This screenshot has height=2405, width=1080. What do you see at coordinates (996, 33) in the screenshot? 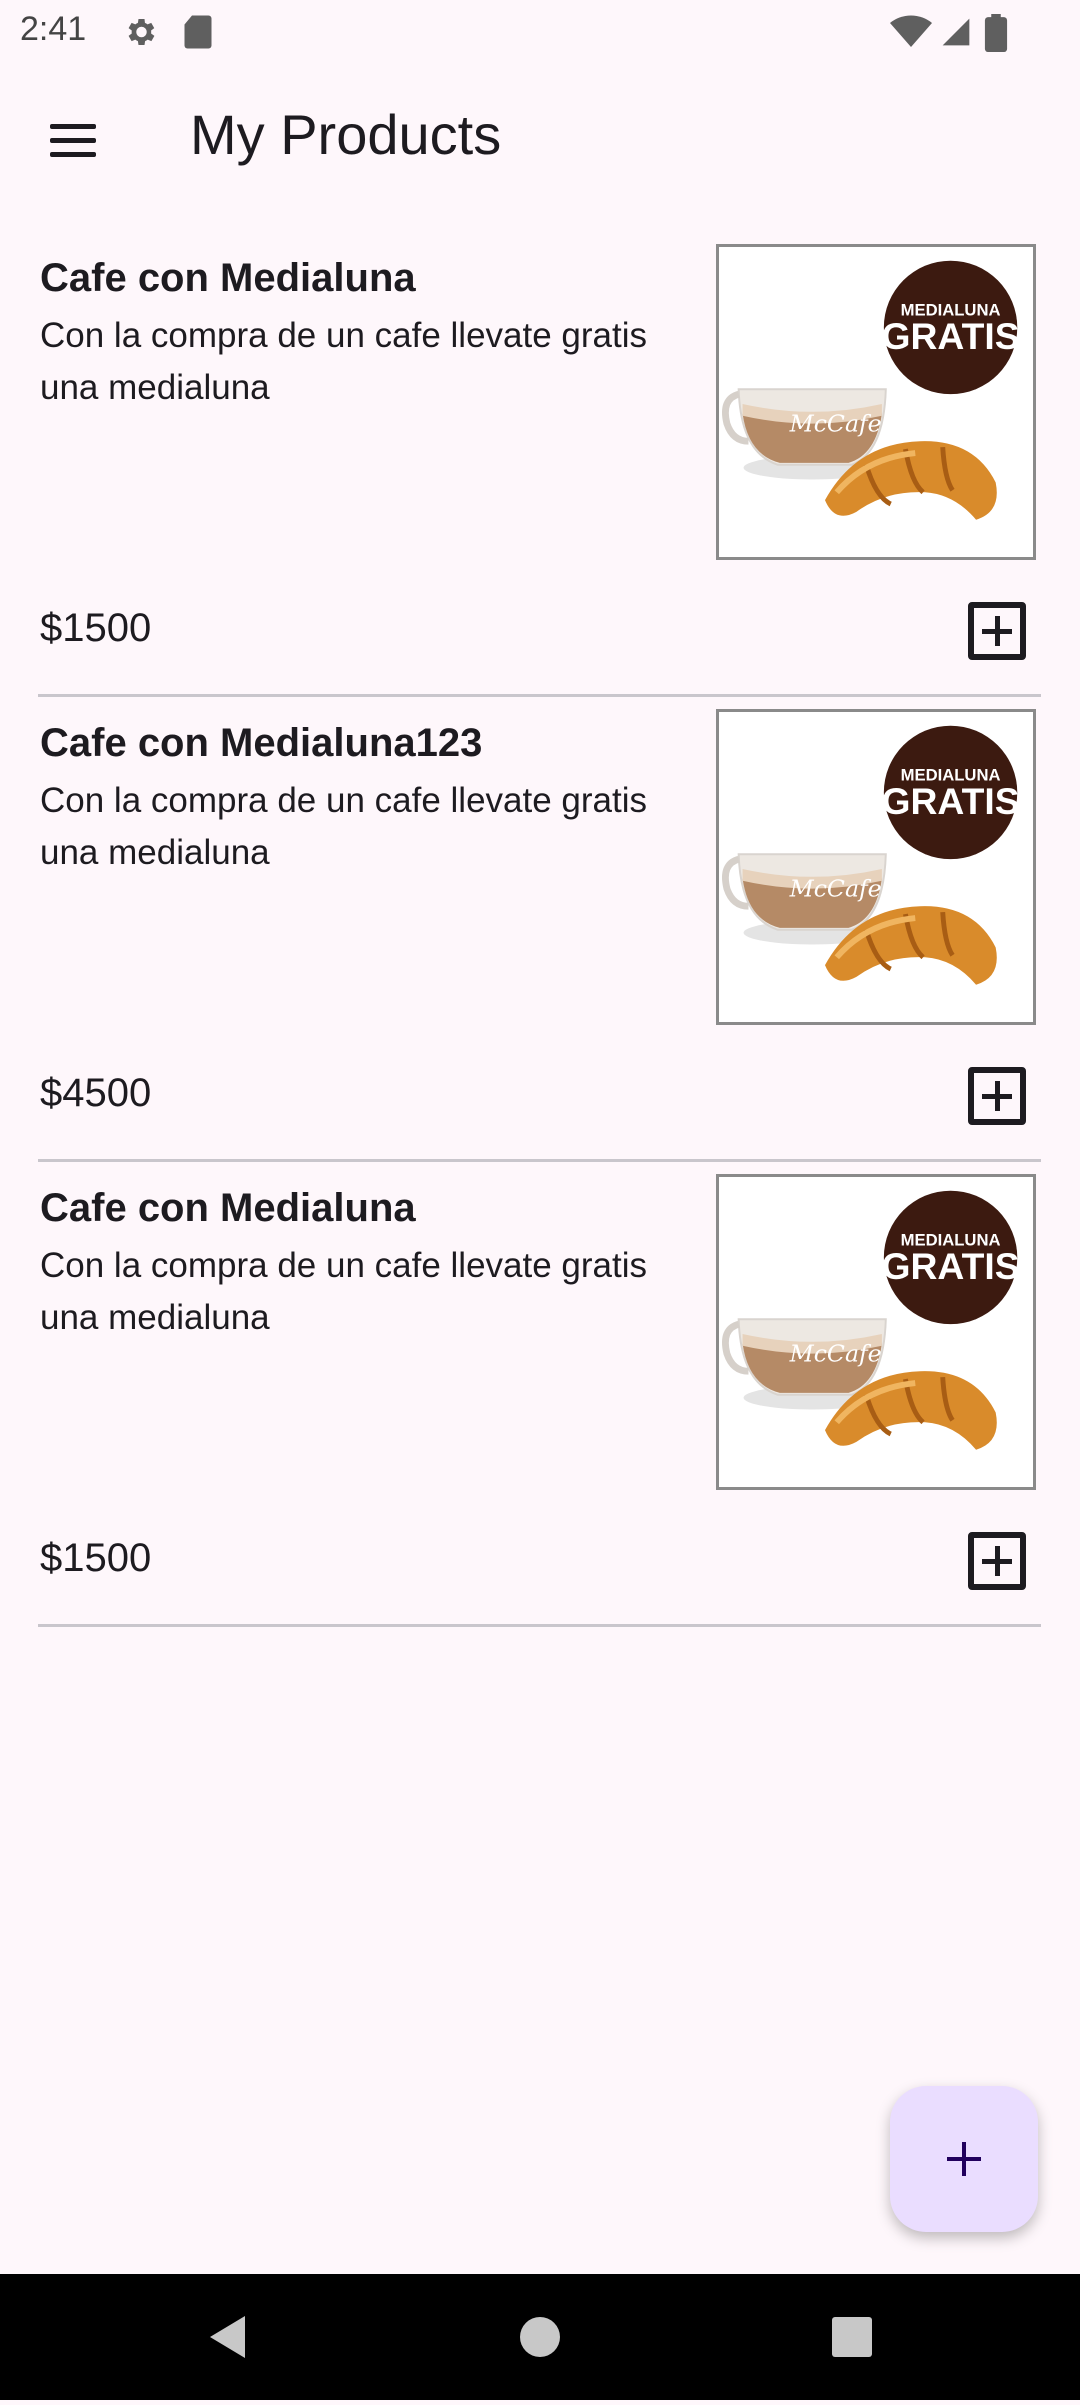
I see `battery-icon` at bounding box center [996, 33].